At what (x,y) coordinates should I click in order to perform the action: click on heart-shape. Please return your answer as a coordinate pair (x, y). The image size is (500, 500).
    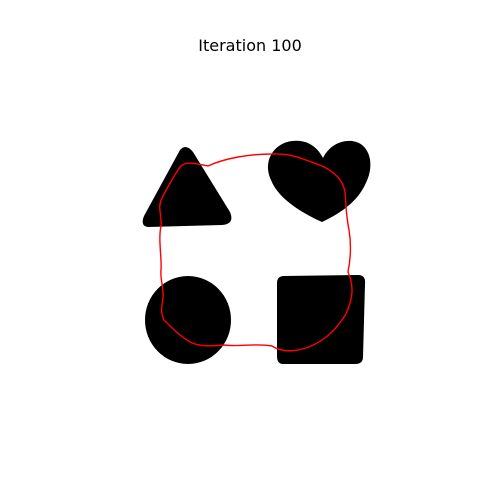
    Looking at the image, I should click on (319, 181).